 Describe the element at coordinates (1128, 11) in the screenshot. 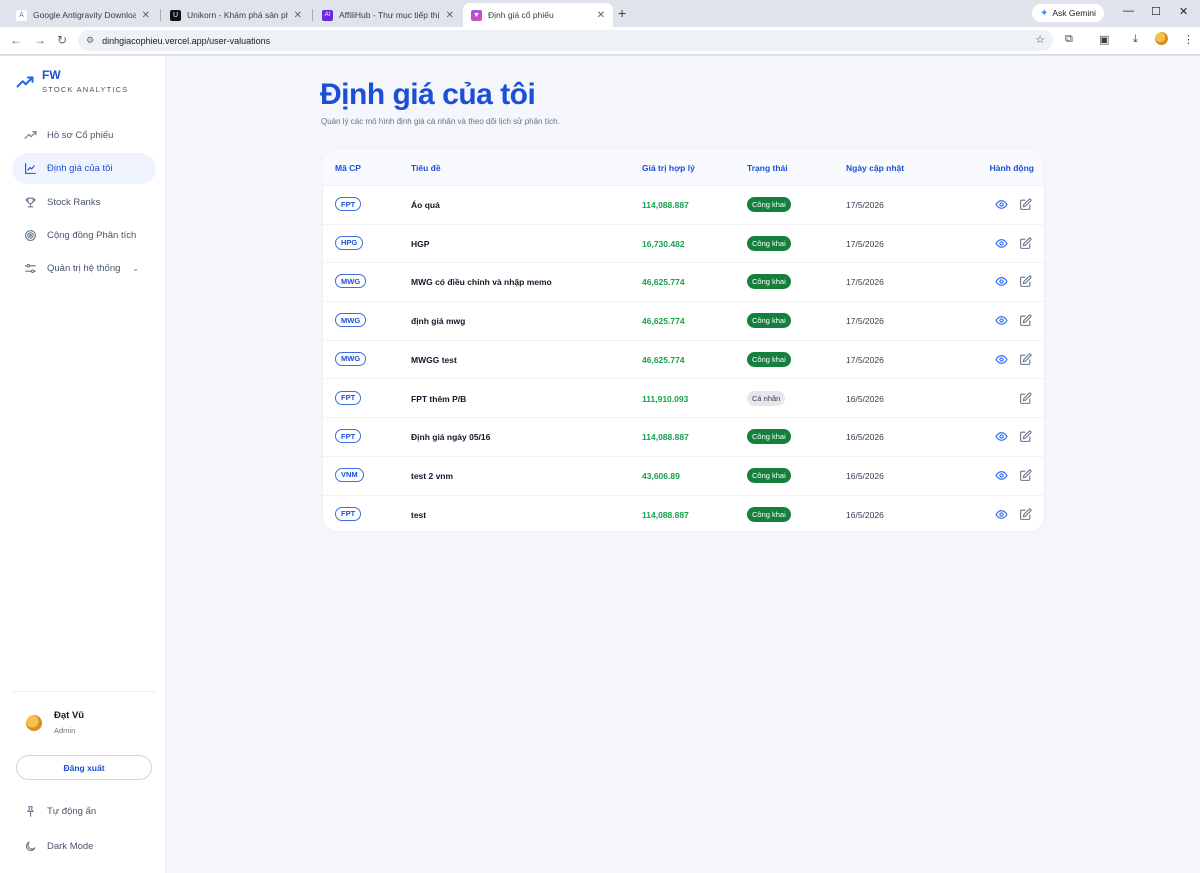

I see `minimize-icon: —` at that location.